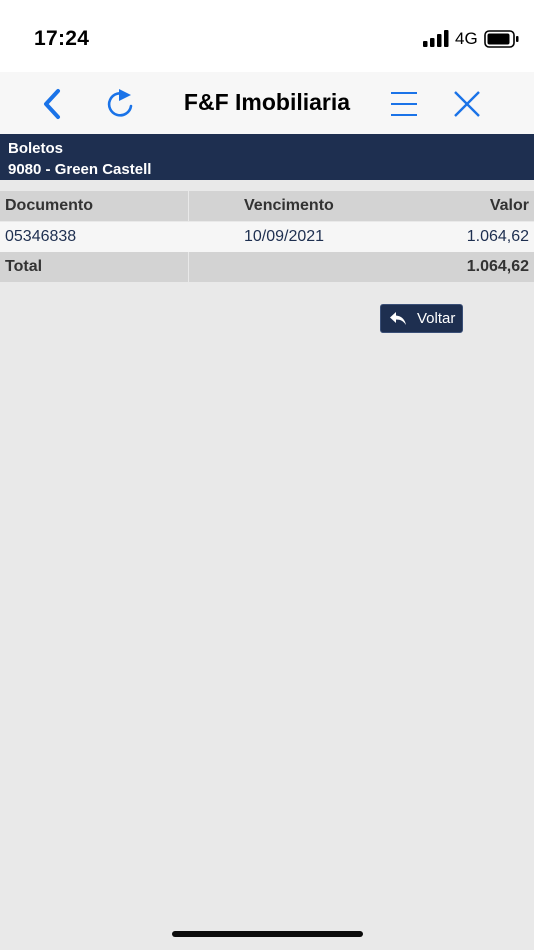  What do you see at coordinates (466, 38) in the screenshot?
I see `network-type: 4G` at bounding box center [466, 38].